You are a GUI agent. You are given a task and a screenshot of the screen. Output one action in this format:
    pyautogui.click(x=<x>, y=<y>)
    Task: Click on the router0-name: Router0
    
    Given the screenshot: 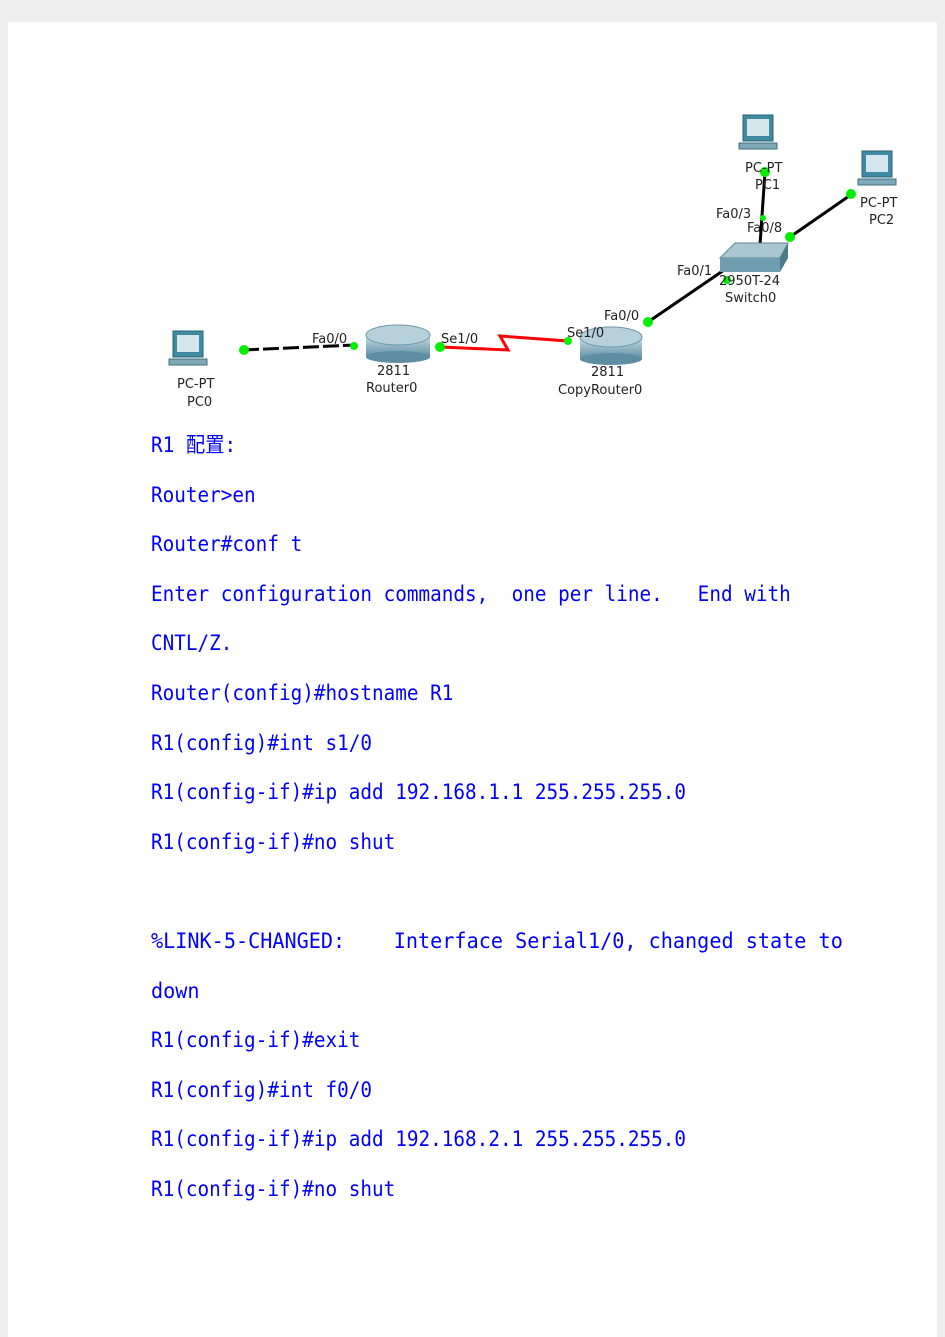 What is the action you would take?
    pyautogui.click(x=391, y=388)
    